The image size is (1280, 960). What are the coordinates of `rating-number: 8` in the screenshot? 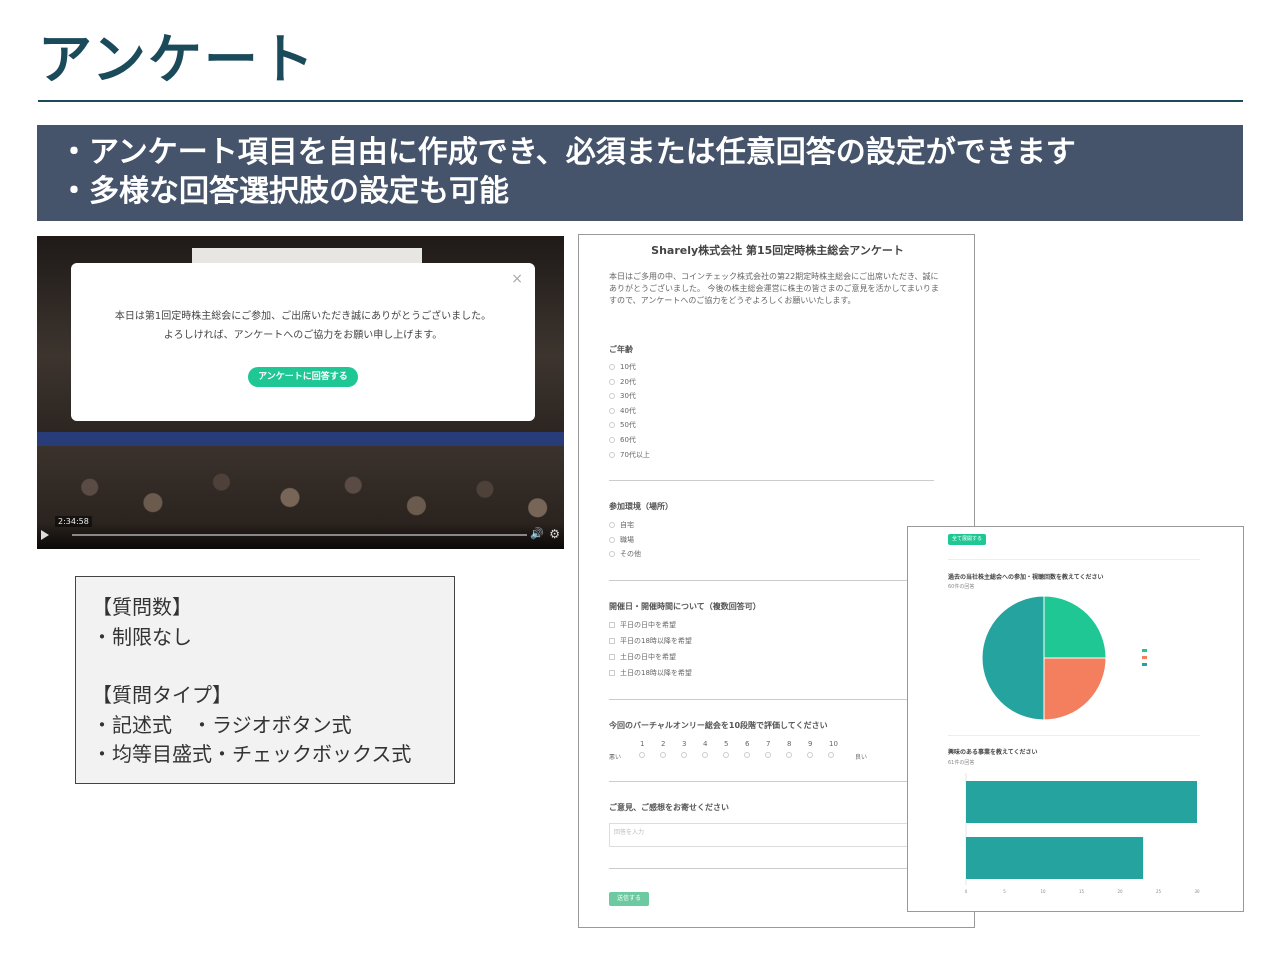 It's located at (789, 744).